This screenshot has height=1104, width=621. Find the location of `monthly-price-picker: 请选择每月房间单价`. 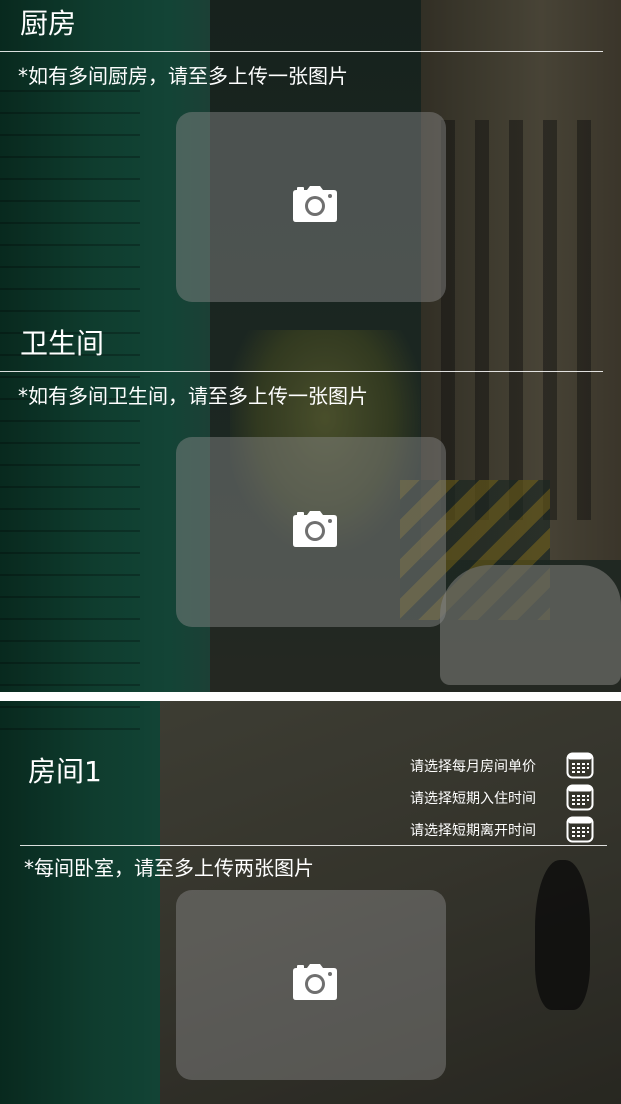

monthly-price-picker: 请选择每月房间单价 is located at coordinates (502, 765).